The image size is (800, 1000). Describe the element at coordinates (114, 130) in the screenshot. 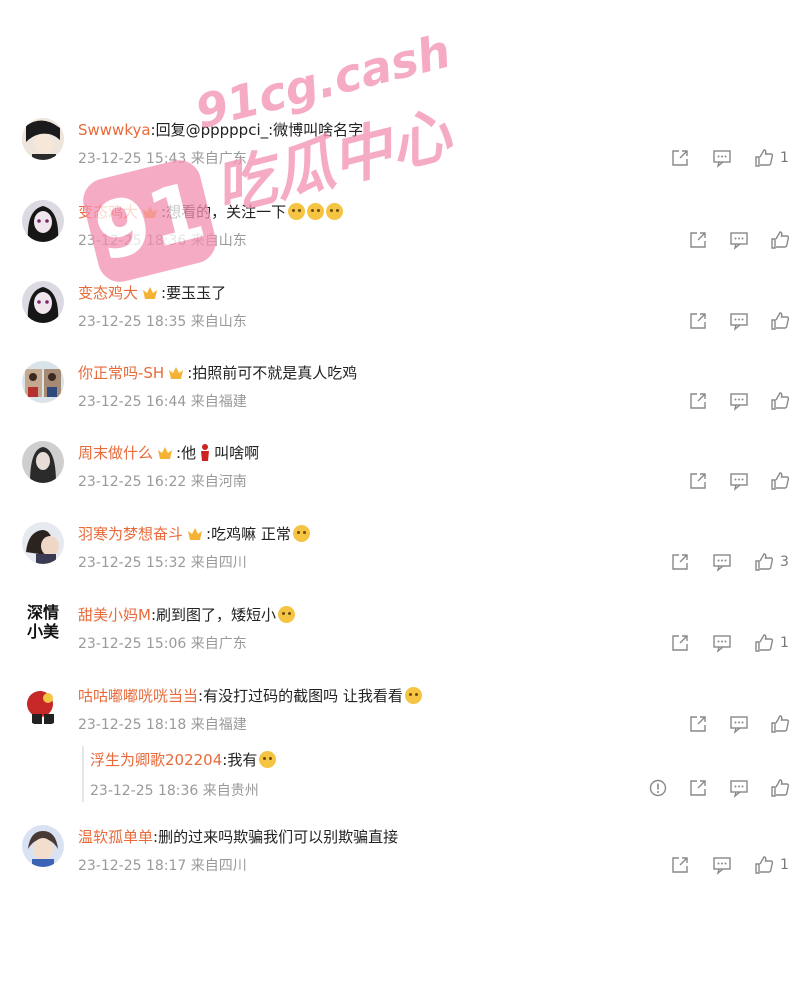

I see `username: Swwwkya` at that location.